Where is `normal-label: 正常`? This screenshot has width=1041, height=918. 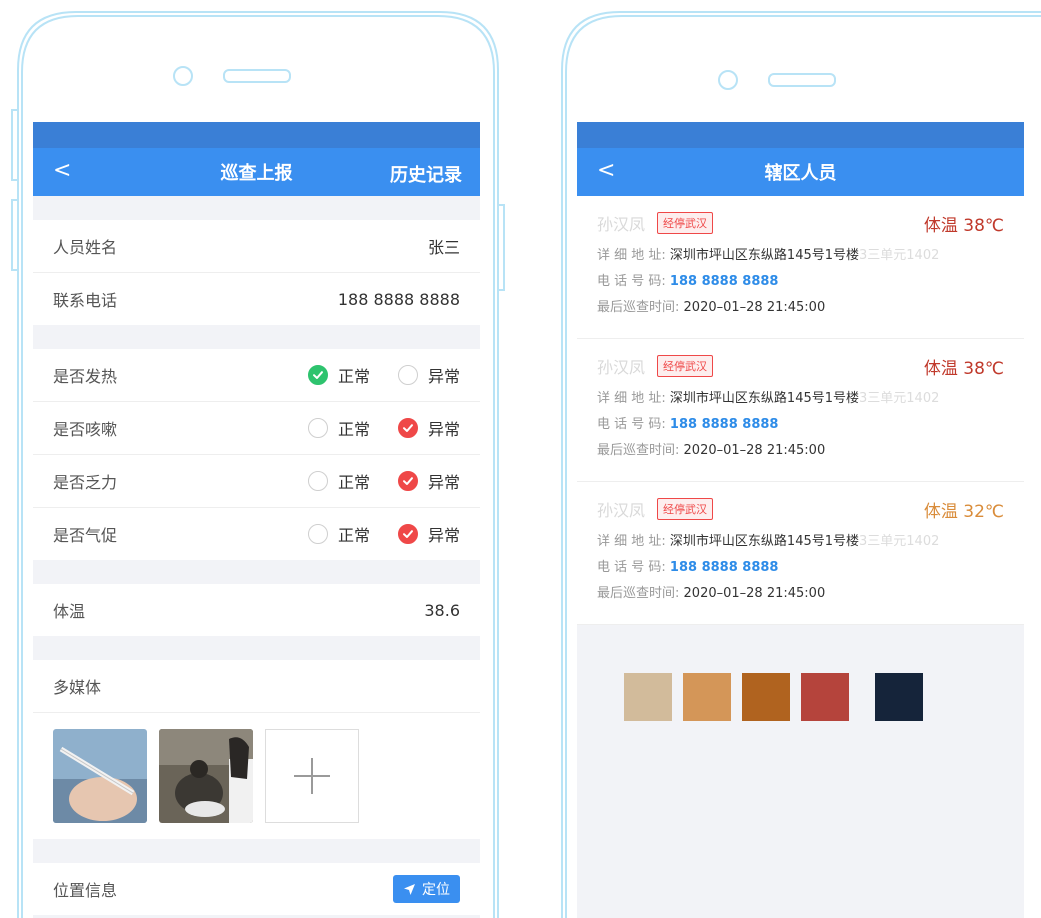
normal-label: 正常 is located at coordinates (353, 376).